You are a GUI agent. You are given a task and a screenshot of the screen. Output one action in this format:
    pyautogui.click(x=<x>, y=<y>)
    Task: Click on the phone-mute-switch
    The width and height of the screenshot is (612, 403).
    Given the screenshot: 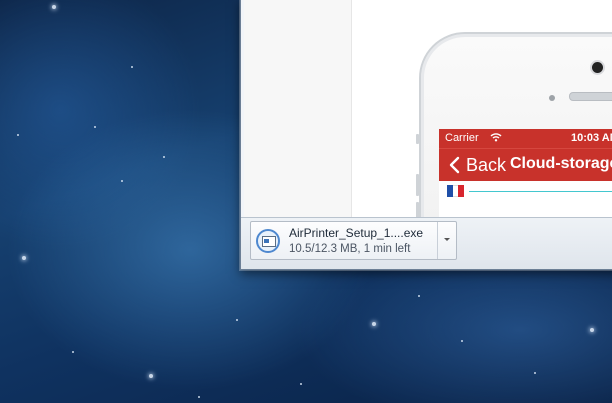 What is the action you would take?
    pyautogui.click(x=417, y=139)
    